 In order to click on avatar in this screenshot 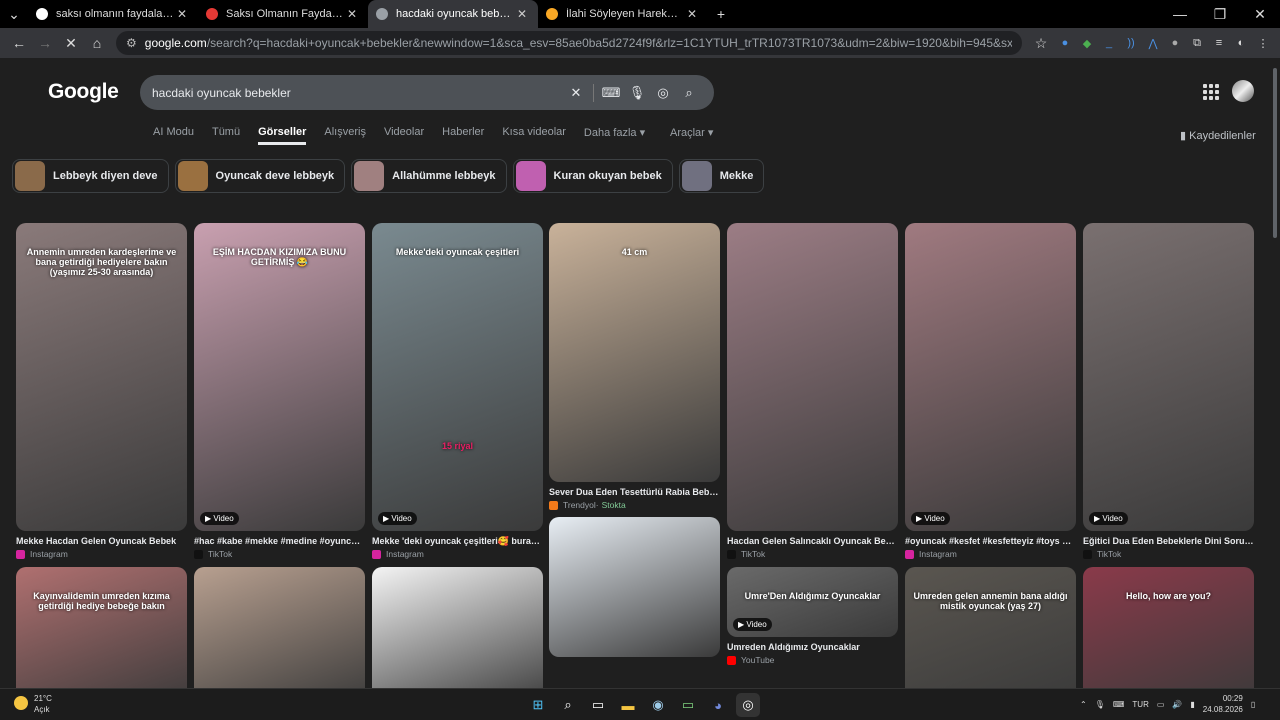, I will do `click(1243, 91)`.